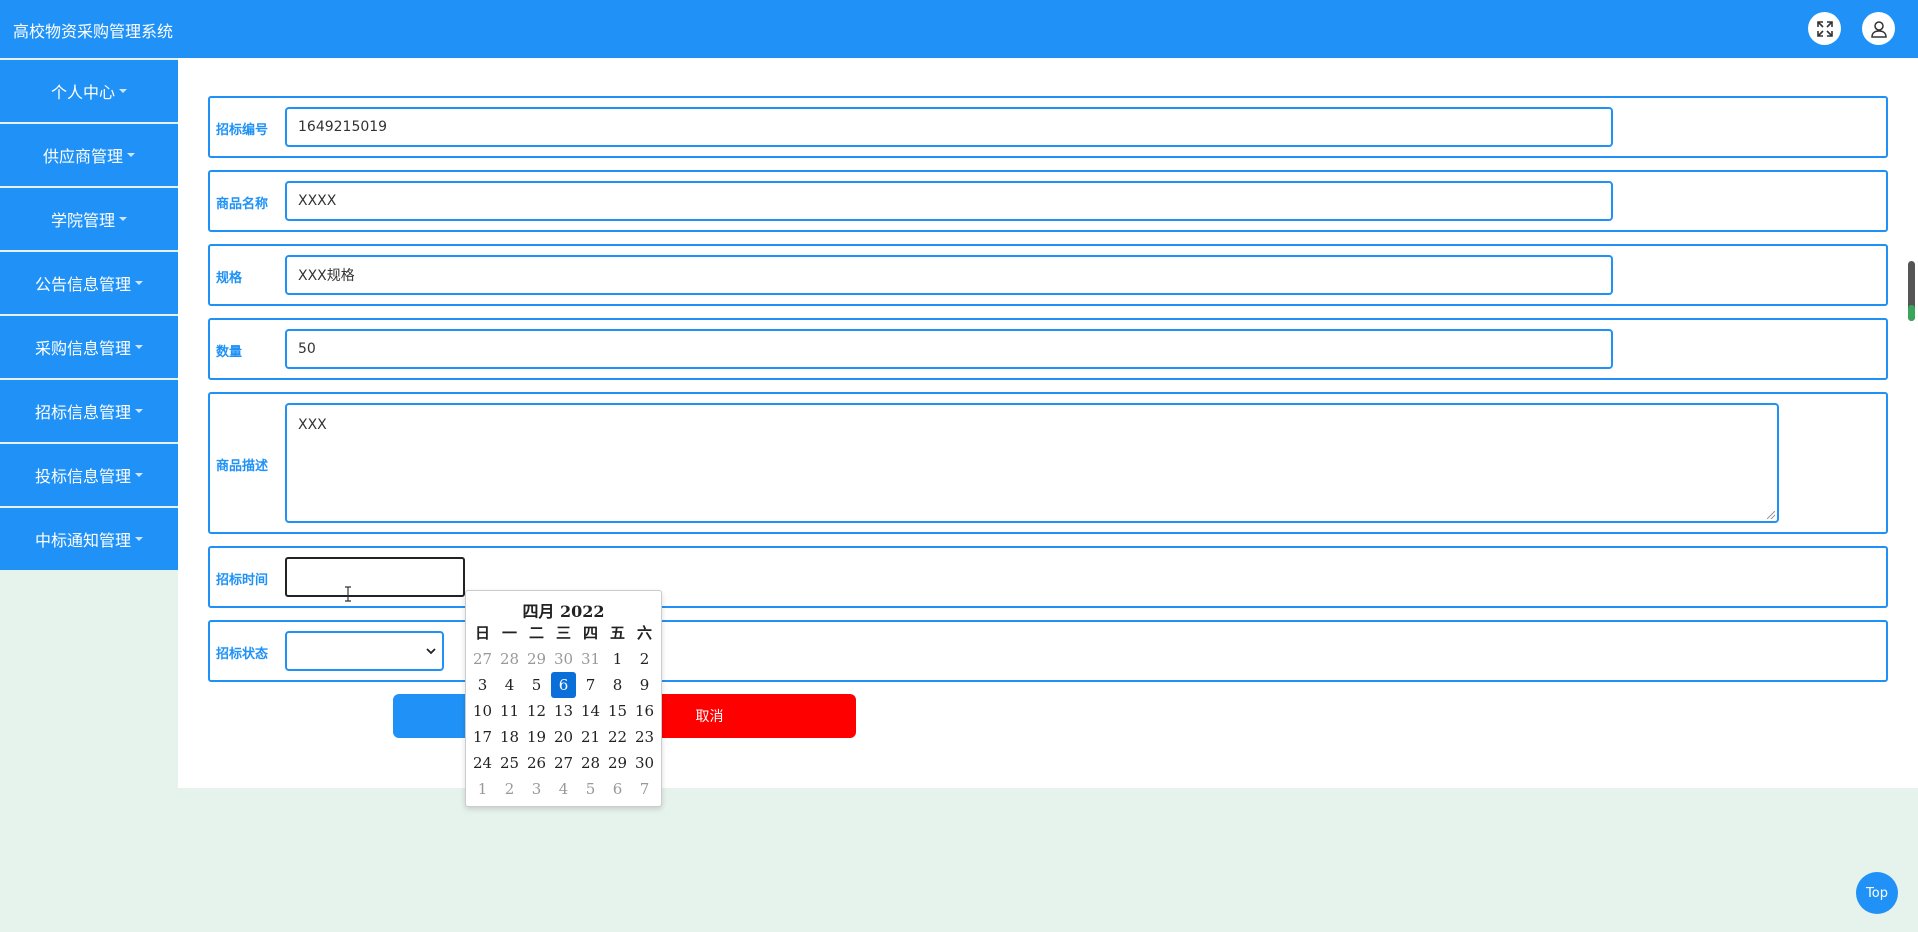  I want to click on cancel-button: 取消, so click(744, 716).